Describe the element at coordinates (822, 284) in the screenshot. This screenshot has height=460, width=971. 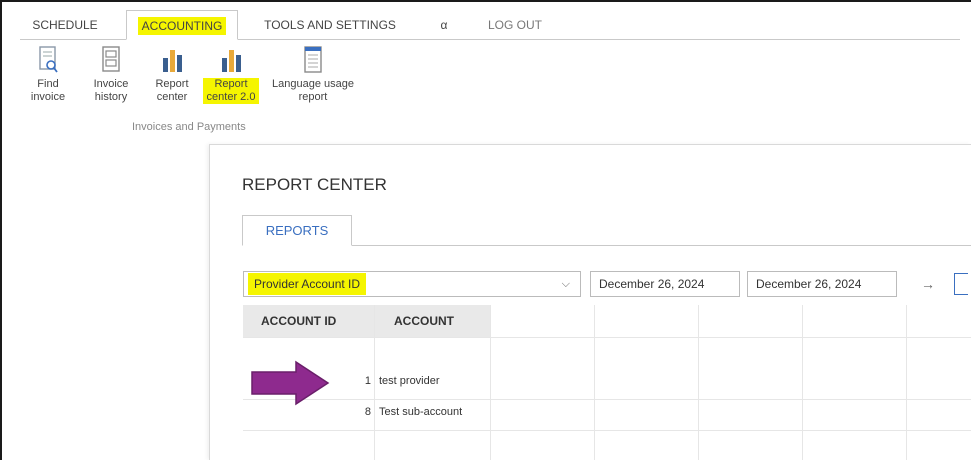
I see `end-date-input: December 26, 2024` at that location.